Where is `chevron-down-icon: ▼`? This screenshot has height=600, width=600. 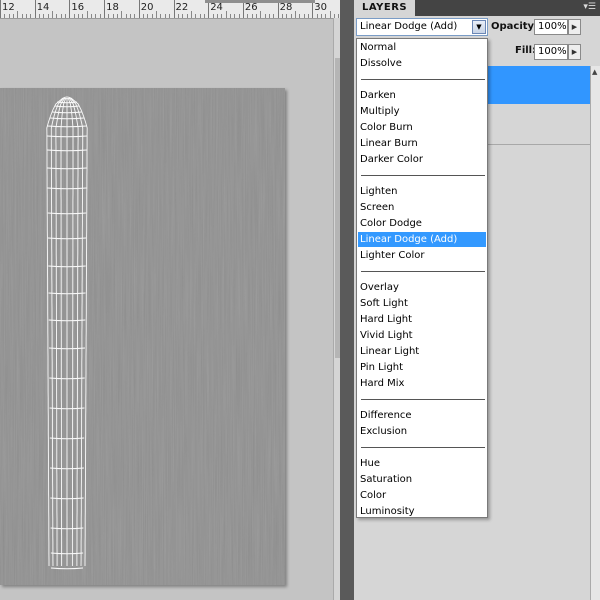
chevron-down-icon: ▼ is located at coordinates (479, 27).